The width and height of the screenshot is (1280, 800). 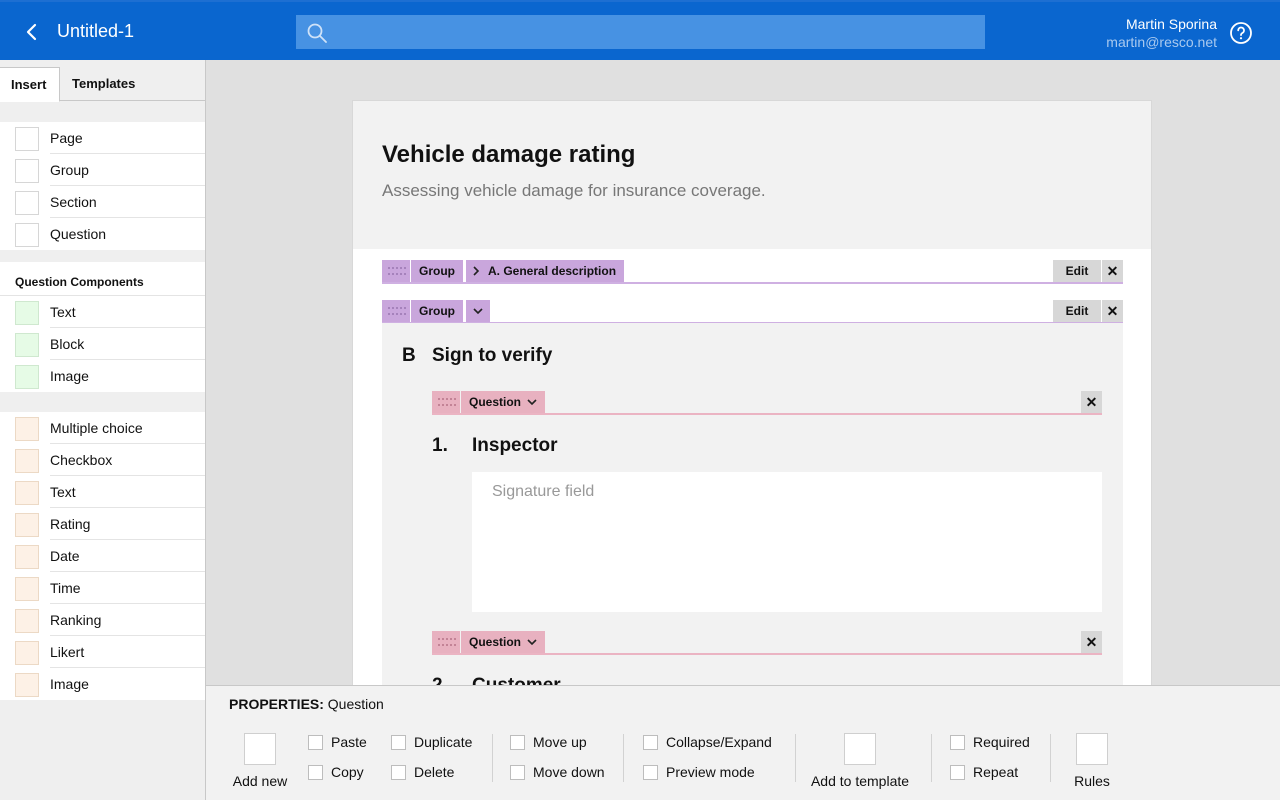 What do you see at coordinates (440, 445) in the screenshot?
I see `question-number: 1.` at bounding box center [440, 445].